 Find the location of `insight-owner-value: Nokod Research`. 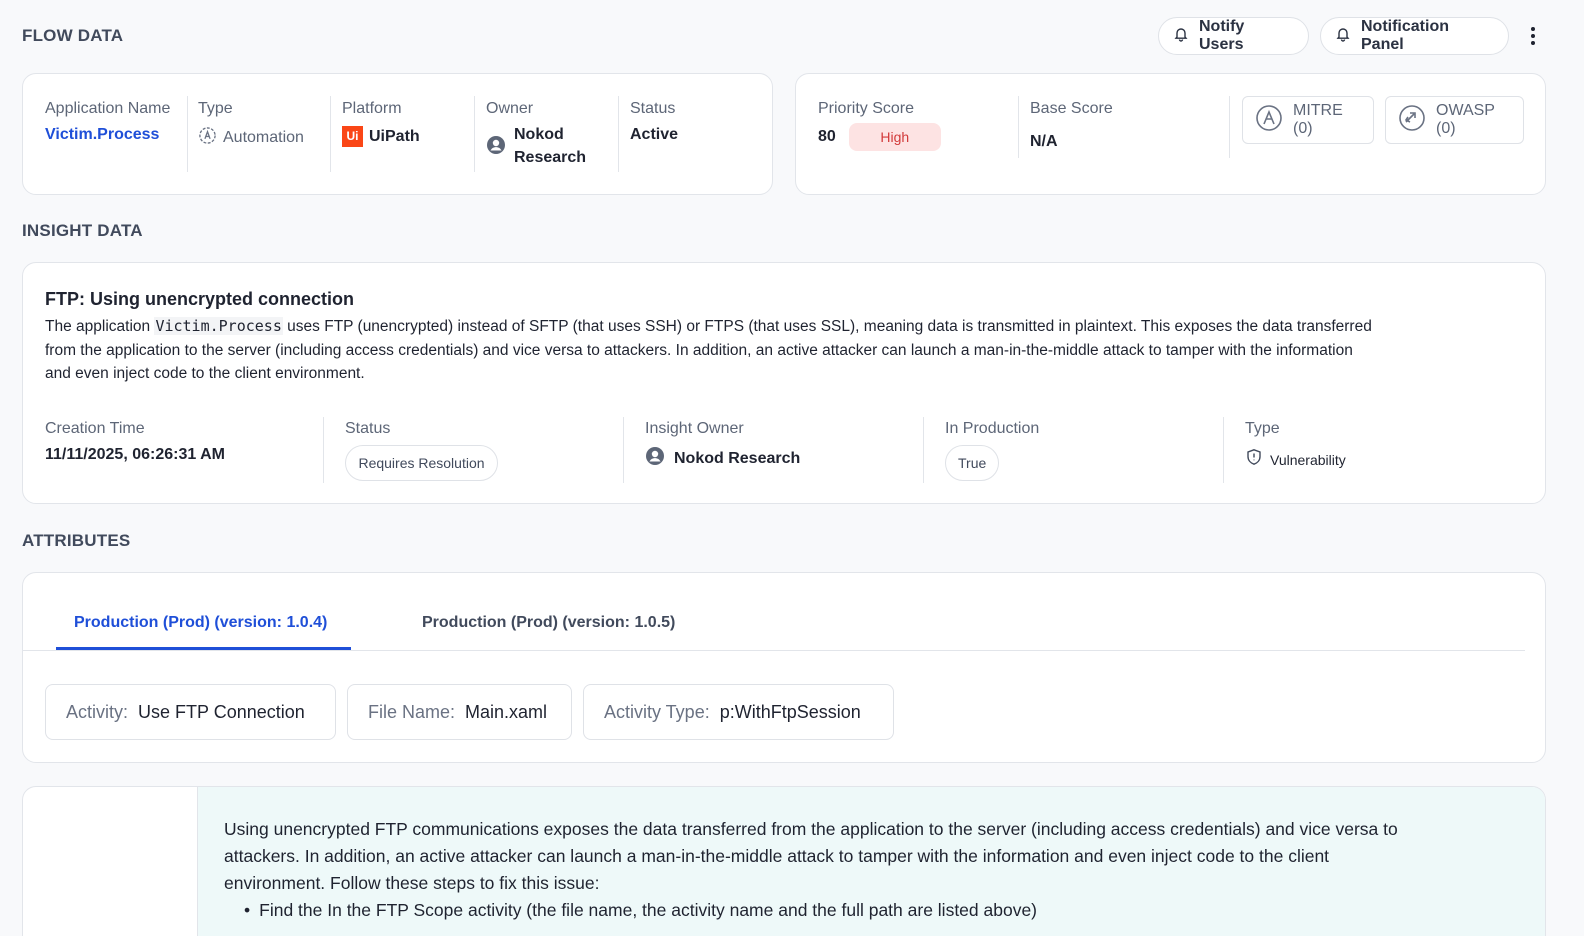

insight-owner-value: Nokod Research is located at coordinates (737, 458).